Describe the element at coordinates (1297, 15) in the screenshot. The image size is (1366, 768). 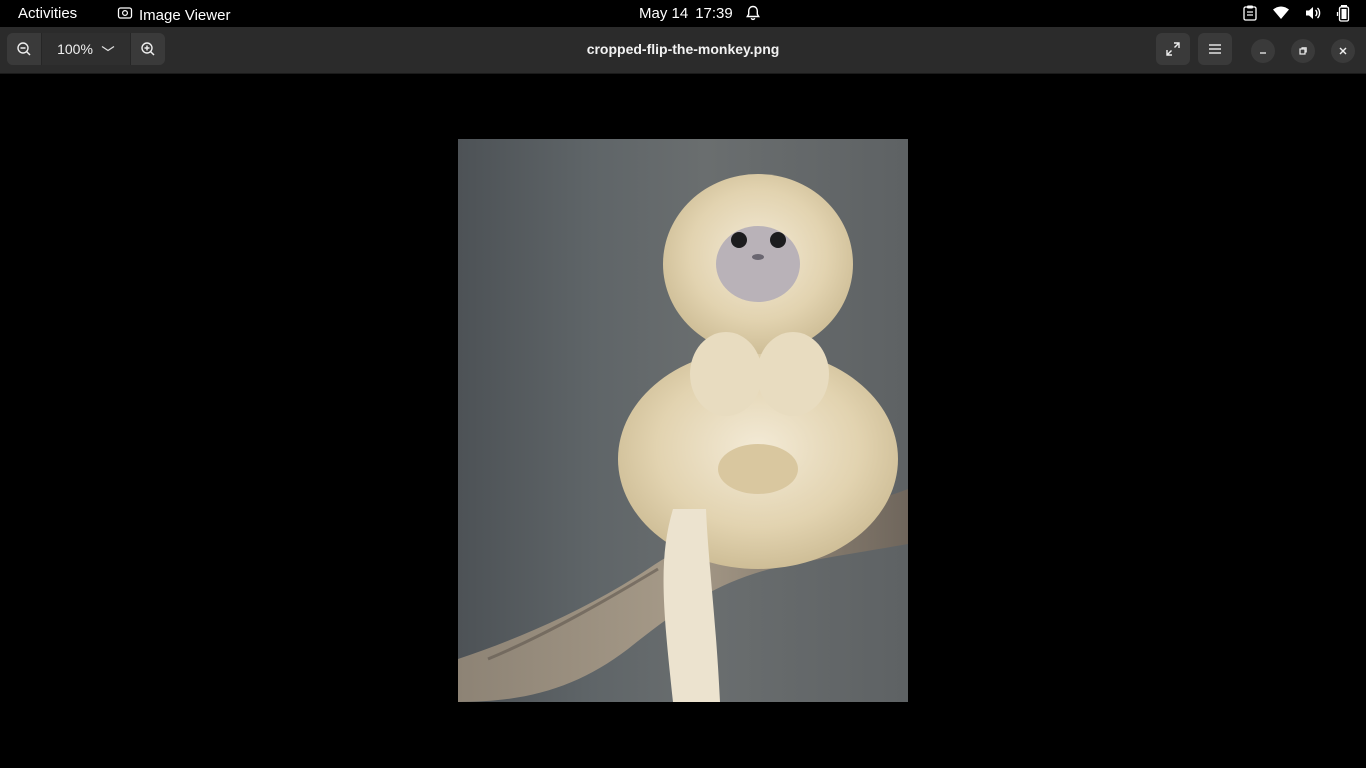
I see `system-tray` at that location.